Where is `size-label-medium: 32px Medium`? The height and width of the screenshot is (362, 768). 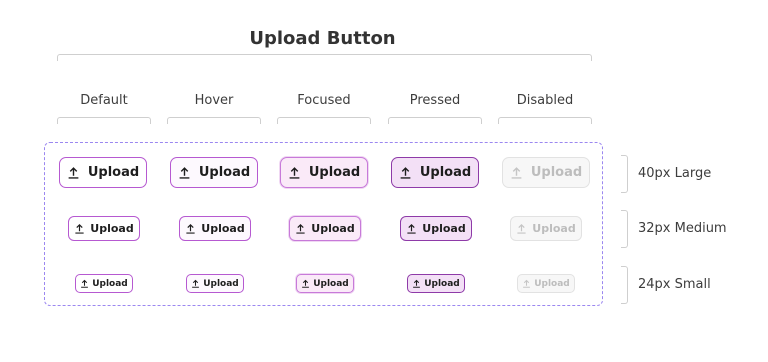
size-label-medium: 32px Medium is located at coordinates (682, 228).